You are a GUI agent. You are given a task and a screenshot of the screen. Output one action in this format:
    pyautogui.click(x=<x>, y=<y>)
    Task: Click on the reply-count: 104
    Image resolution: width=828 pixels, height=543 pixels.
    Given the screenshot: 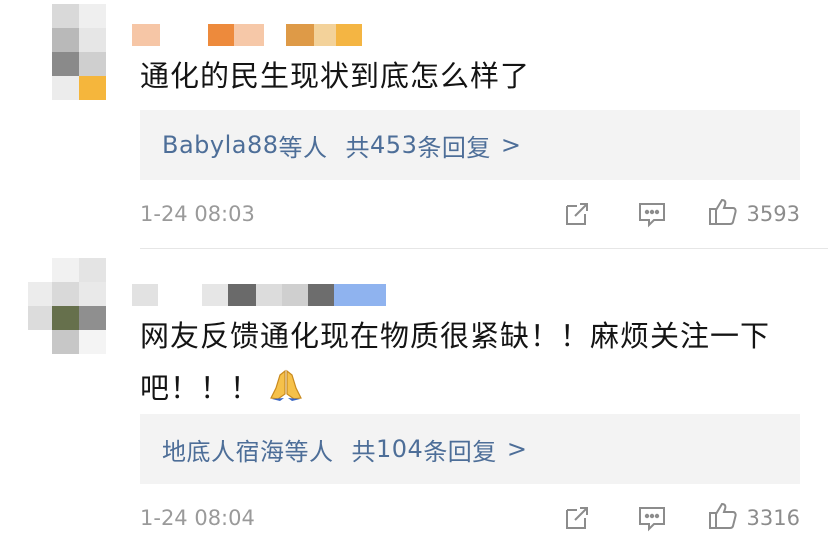 What is the action you would take?
    pyautogui.click(x=400, y=449)
    